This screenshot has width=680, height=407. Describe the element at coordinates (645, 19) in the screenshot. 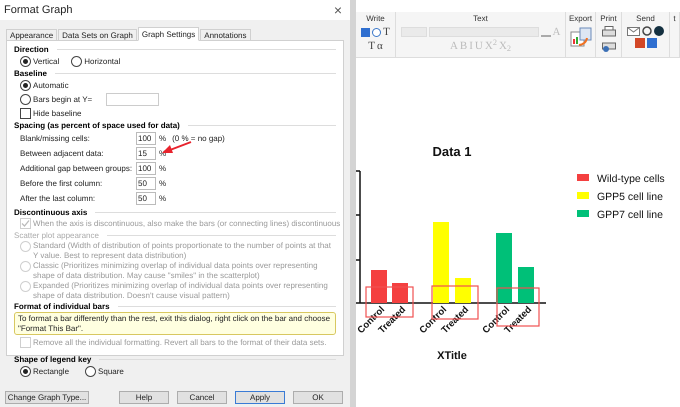

I see `group-label: Send` at that location.